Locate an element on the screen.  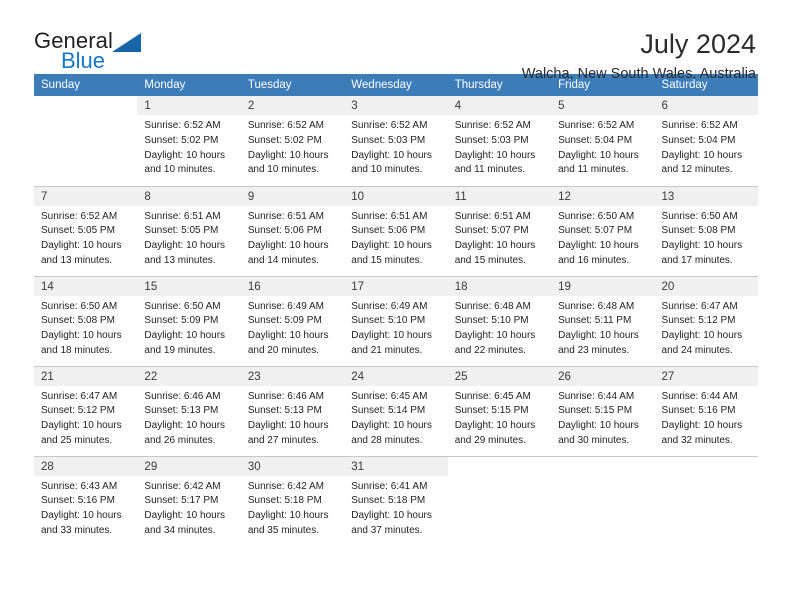
day-number: 31 is located at coordinates (396, 466).